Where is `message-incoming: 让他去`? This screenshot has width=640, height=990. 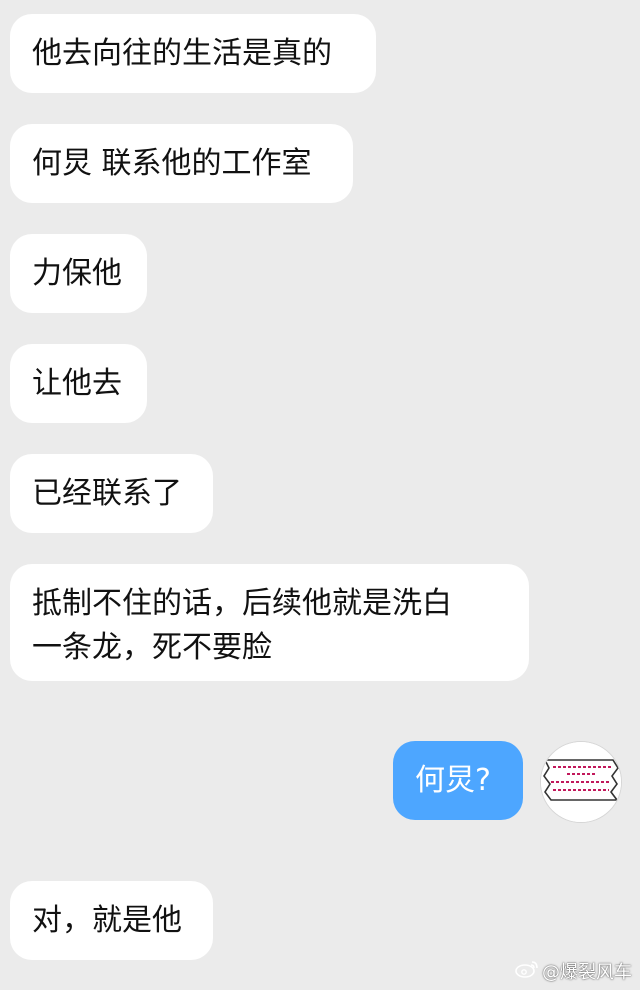
message-incoming: 让他去 is located at coordinates (78, 383).